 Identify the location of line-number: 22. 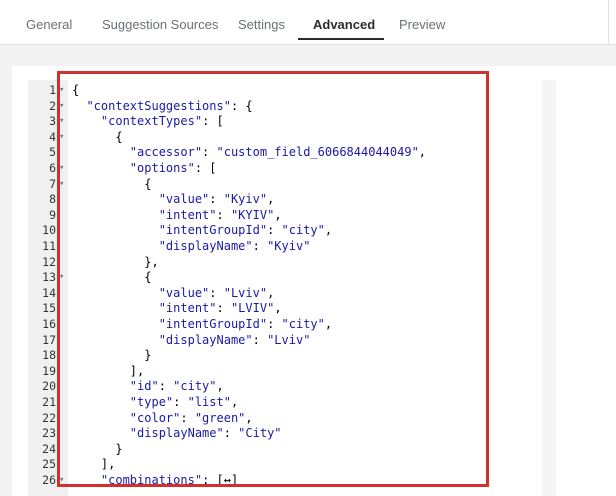
(49, 417).